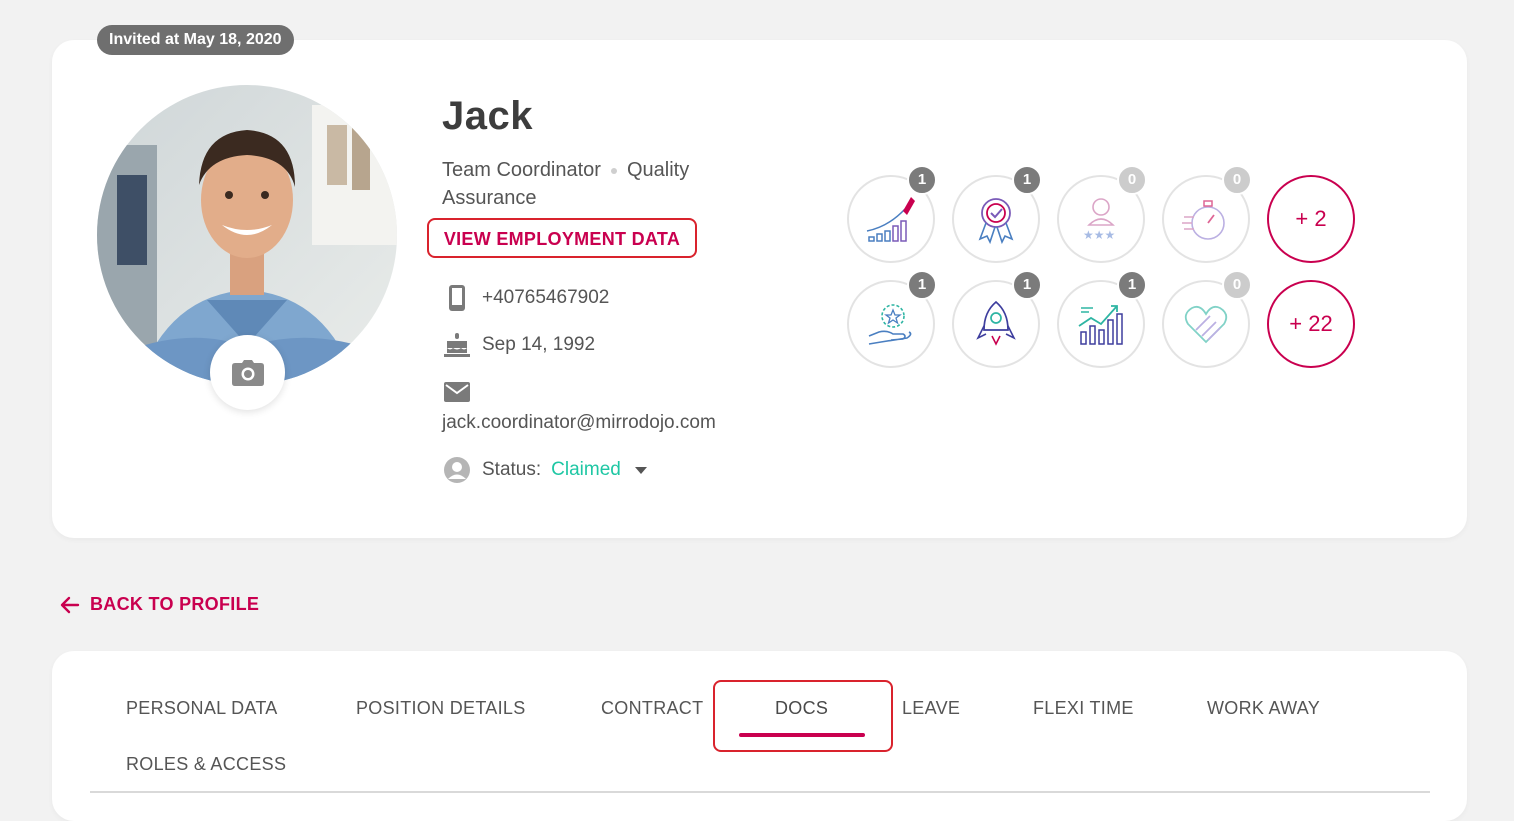  I want to click on rocket-growth-icon, so click(890, 219).